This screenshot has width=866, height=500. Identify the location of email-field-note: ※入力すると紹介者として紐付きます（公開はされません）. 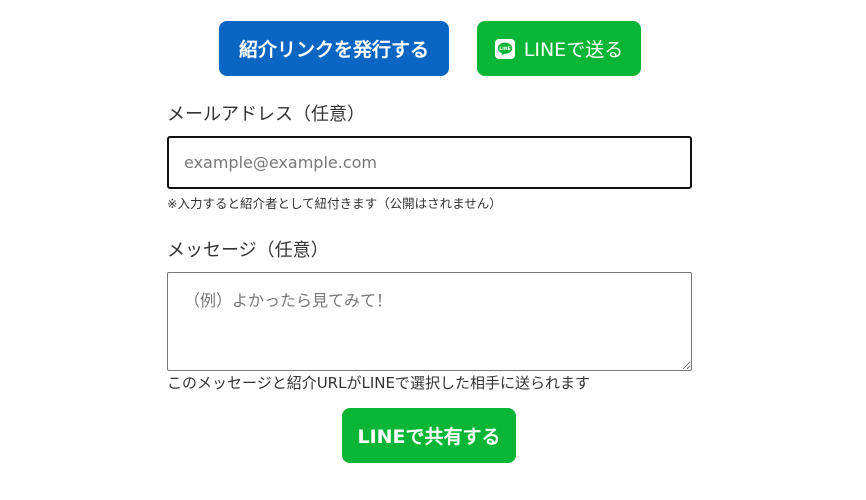
(334, 203).